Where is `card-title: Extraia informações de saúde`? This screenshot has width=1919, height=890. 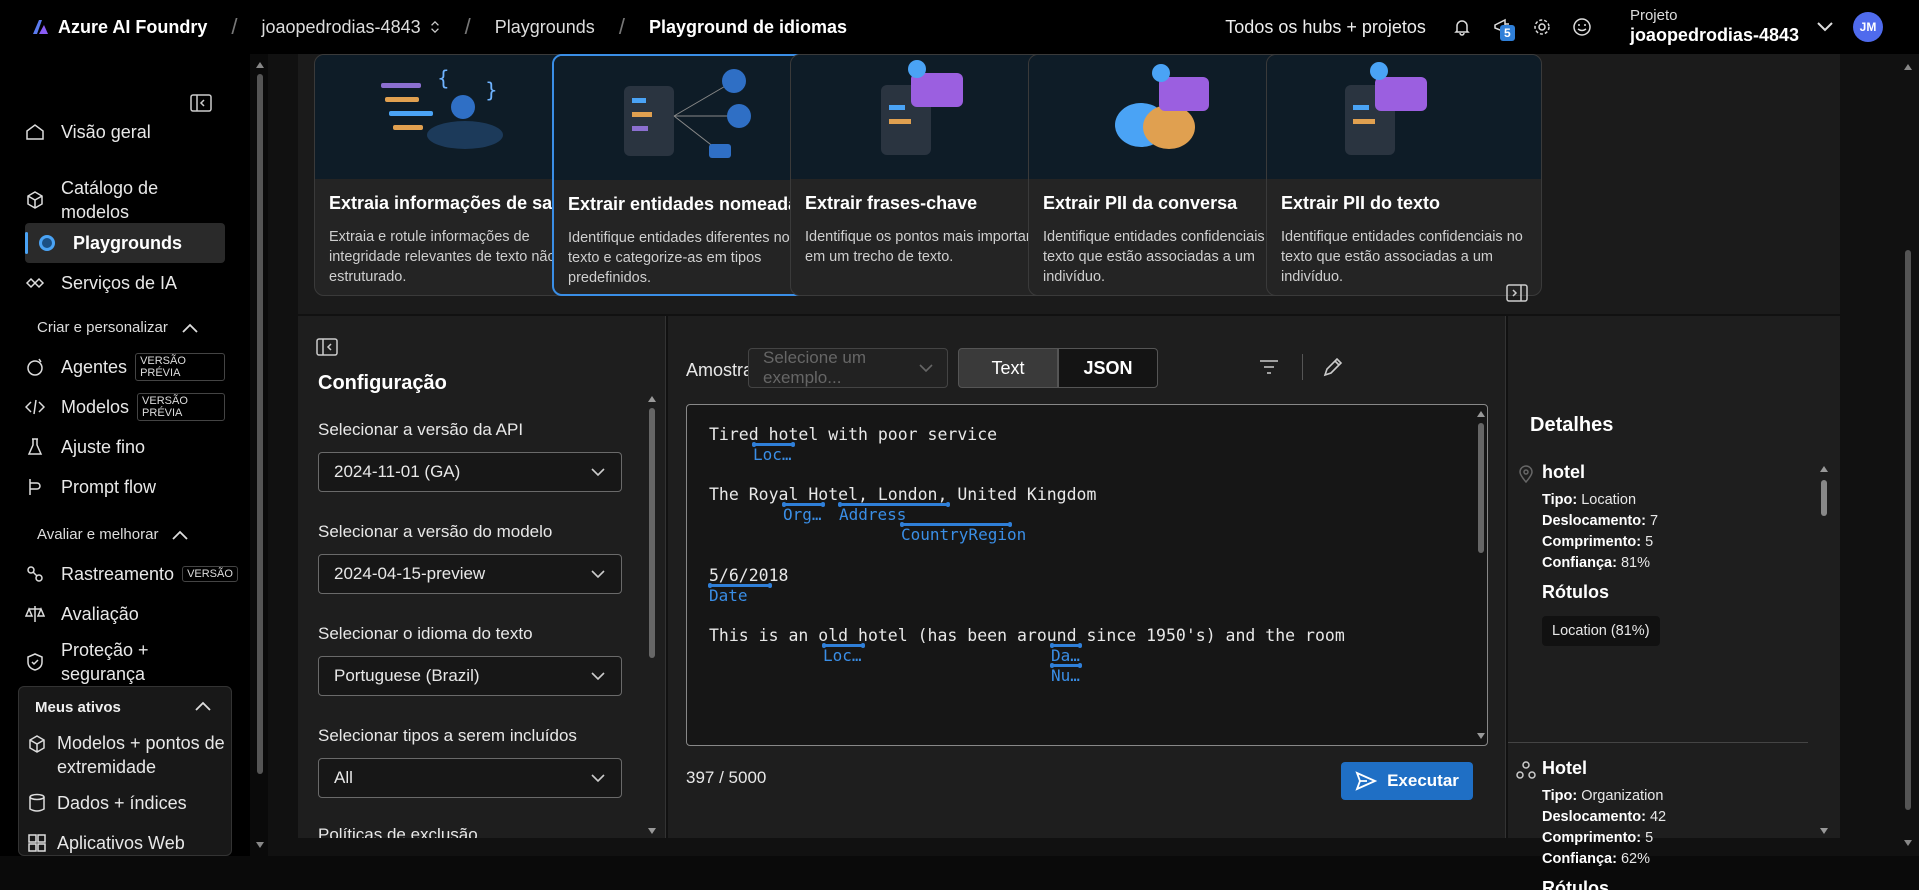
card-title: Extraia informações de saúde is located at coordinates (457, 203).